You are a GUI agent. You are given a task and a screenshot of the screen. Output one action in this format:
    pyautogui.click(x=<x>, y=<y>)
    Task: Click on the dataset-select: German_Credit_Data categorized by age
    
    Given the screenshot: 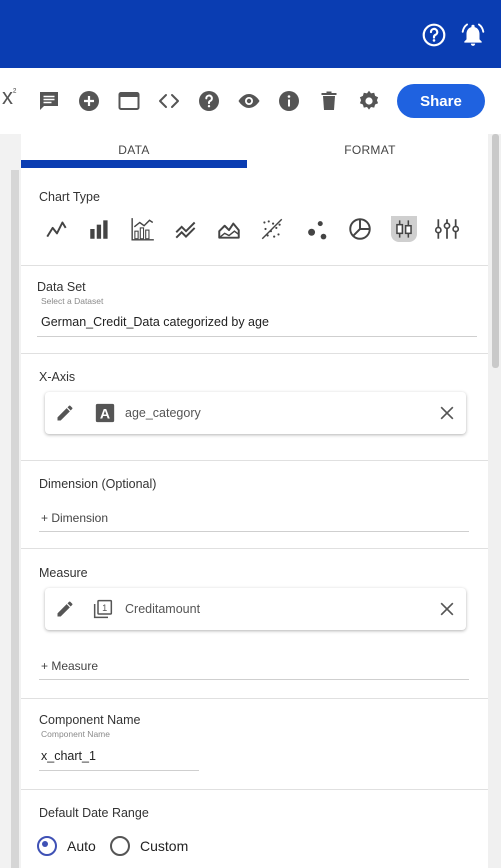 What is the action you would take?
    pyautogui.click(x=155, y=322)
    